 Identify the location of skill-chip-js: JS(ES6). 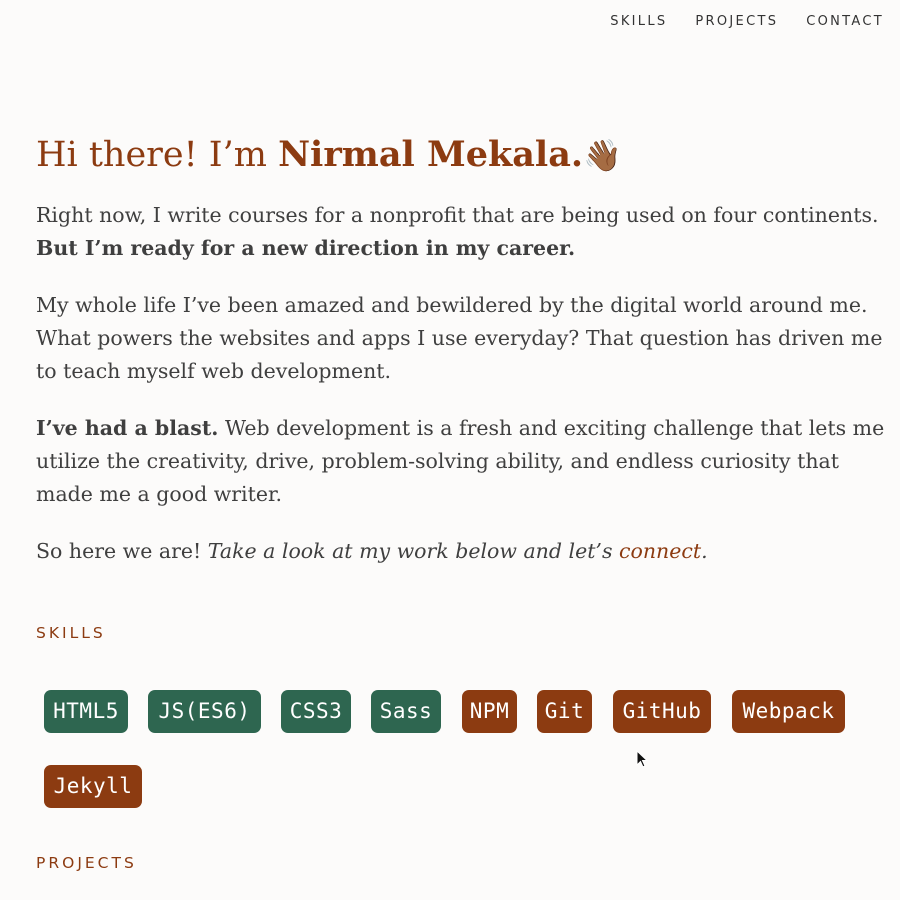
(204, 711).